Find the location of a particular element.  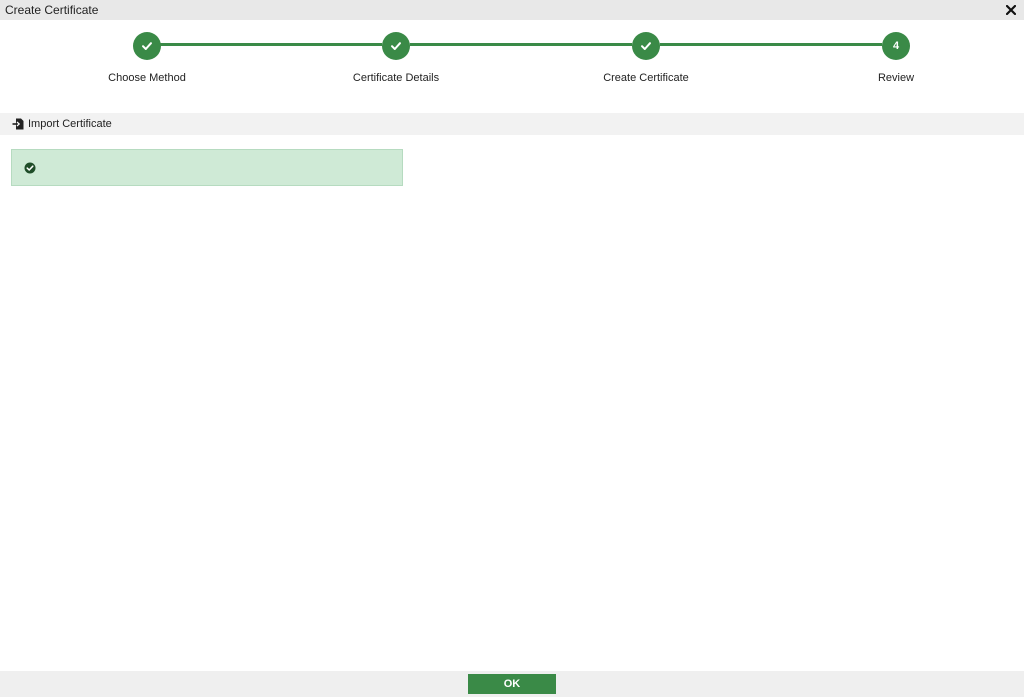

ok-button: OK is located at coordinates (512, 684).